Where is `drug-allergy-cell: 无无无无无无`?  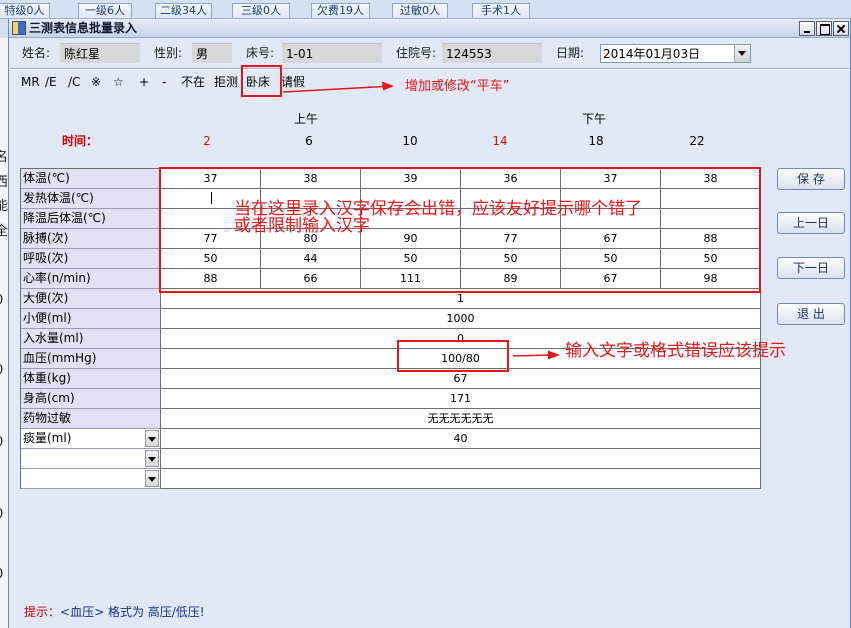
drug-allergy-cell: 无无无无无无 is located at coordinates (461, 419).